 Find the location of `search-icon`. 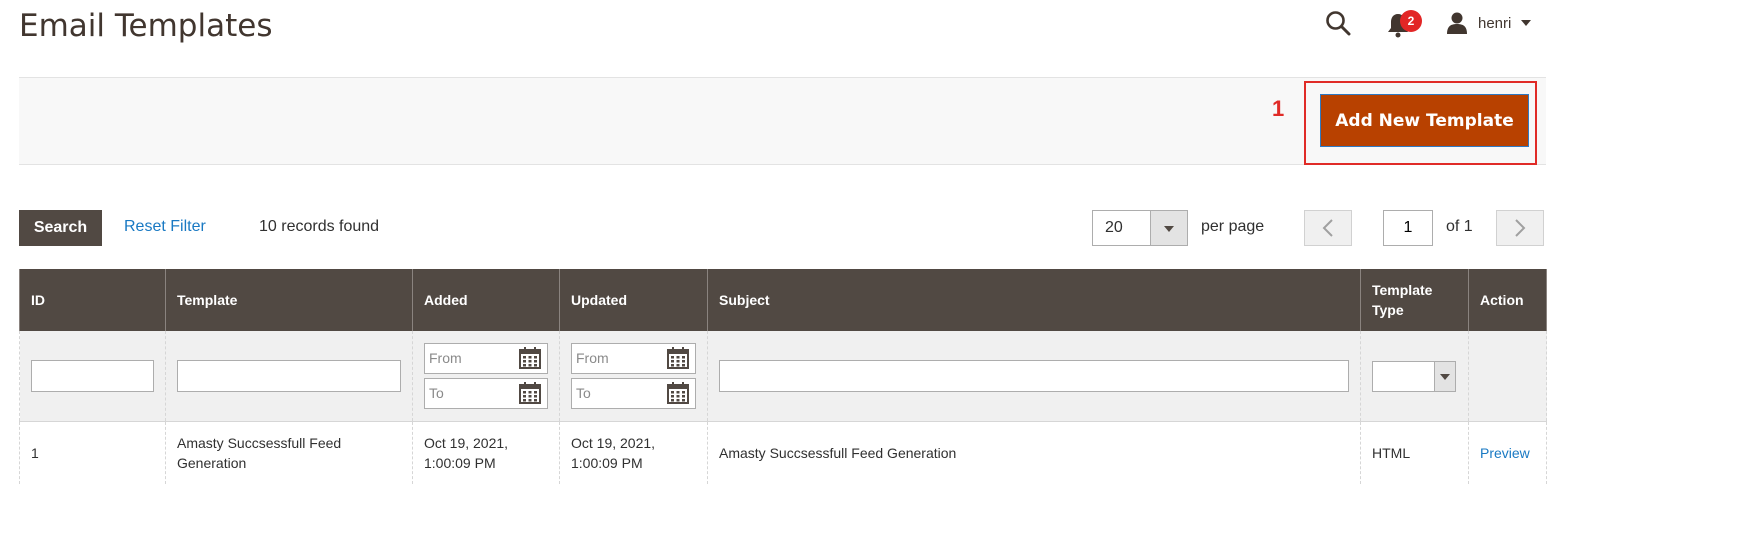

search-icon is located at coordinates (1338, 23).